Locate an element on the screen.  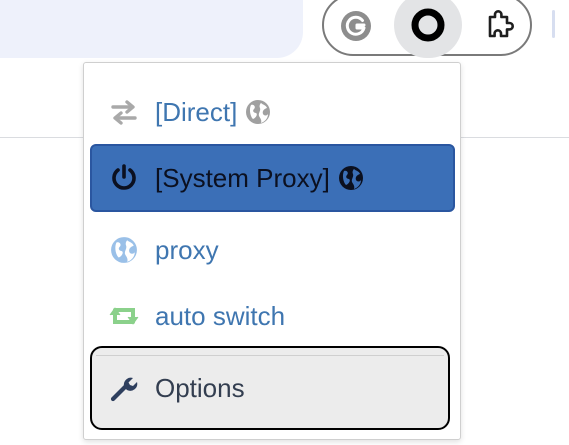
menu-item-system-proxy: [System Proxy] is located at coordinates (272, 178).